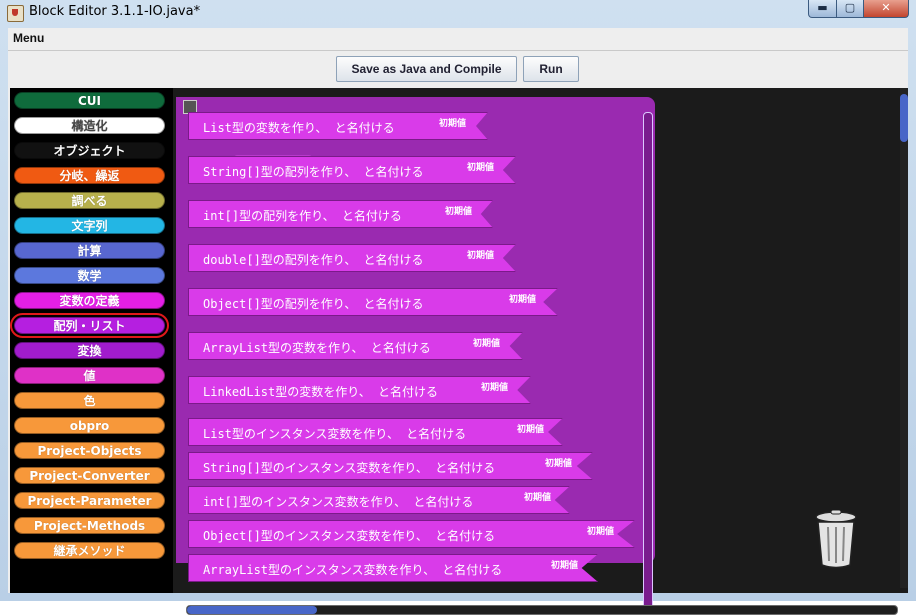 The width and height of the screenshot is (916, 615). I want to click on category-button: 色, so click(89, 400).